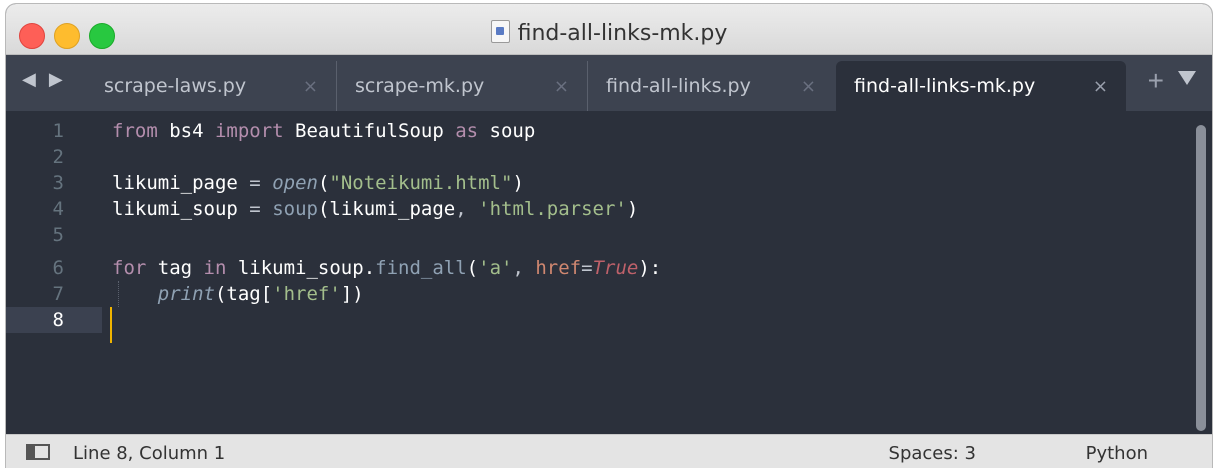  Describe the element at coordinates (495, 268) in the screenshot. I see `code-token: 'a'` at that location.